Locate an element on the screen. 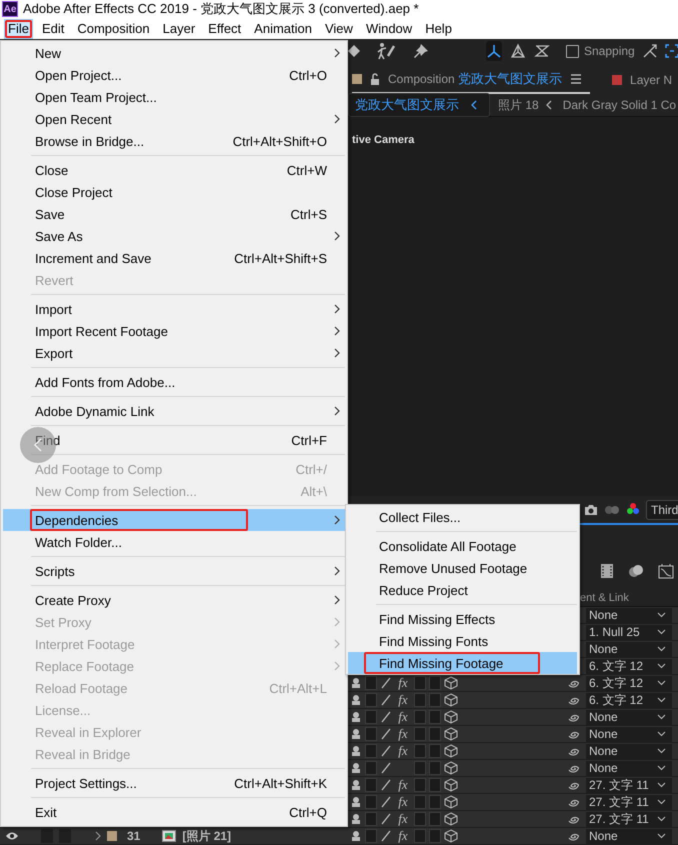  focus-frame-icon is located at coordinates (671, 51).